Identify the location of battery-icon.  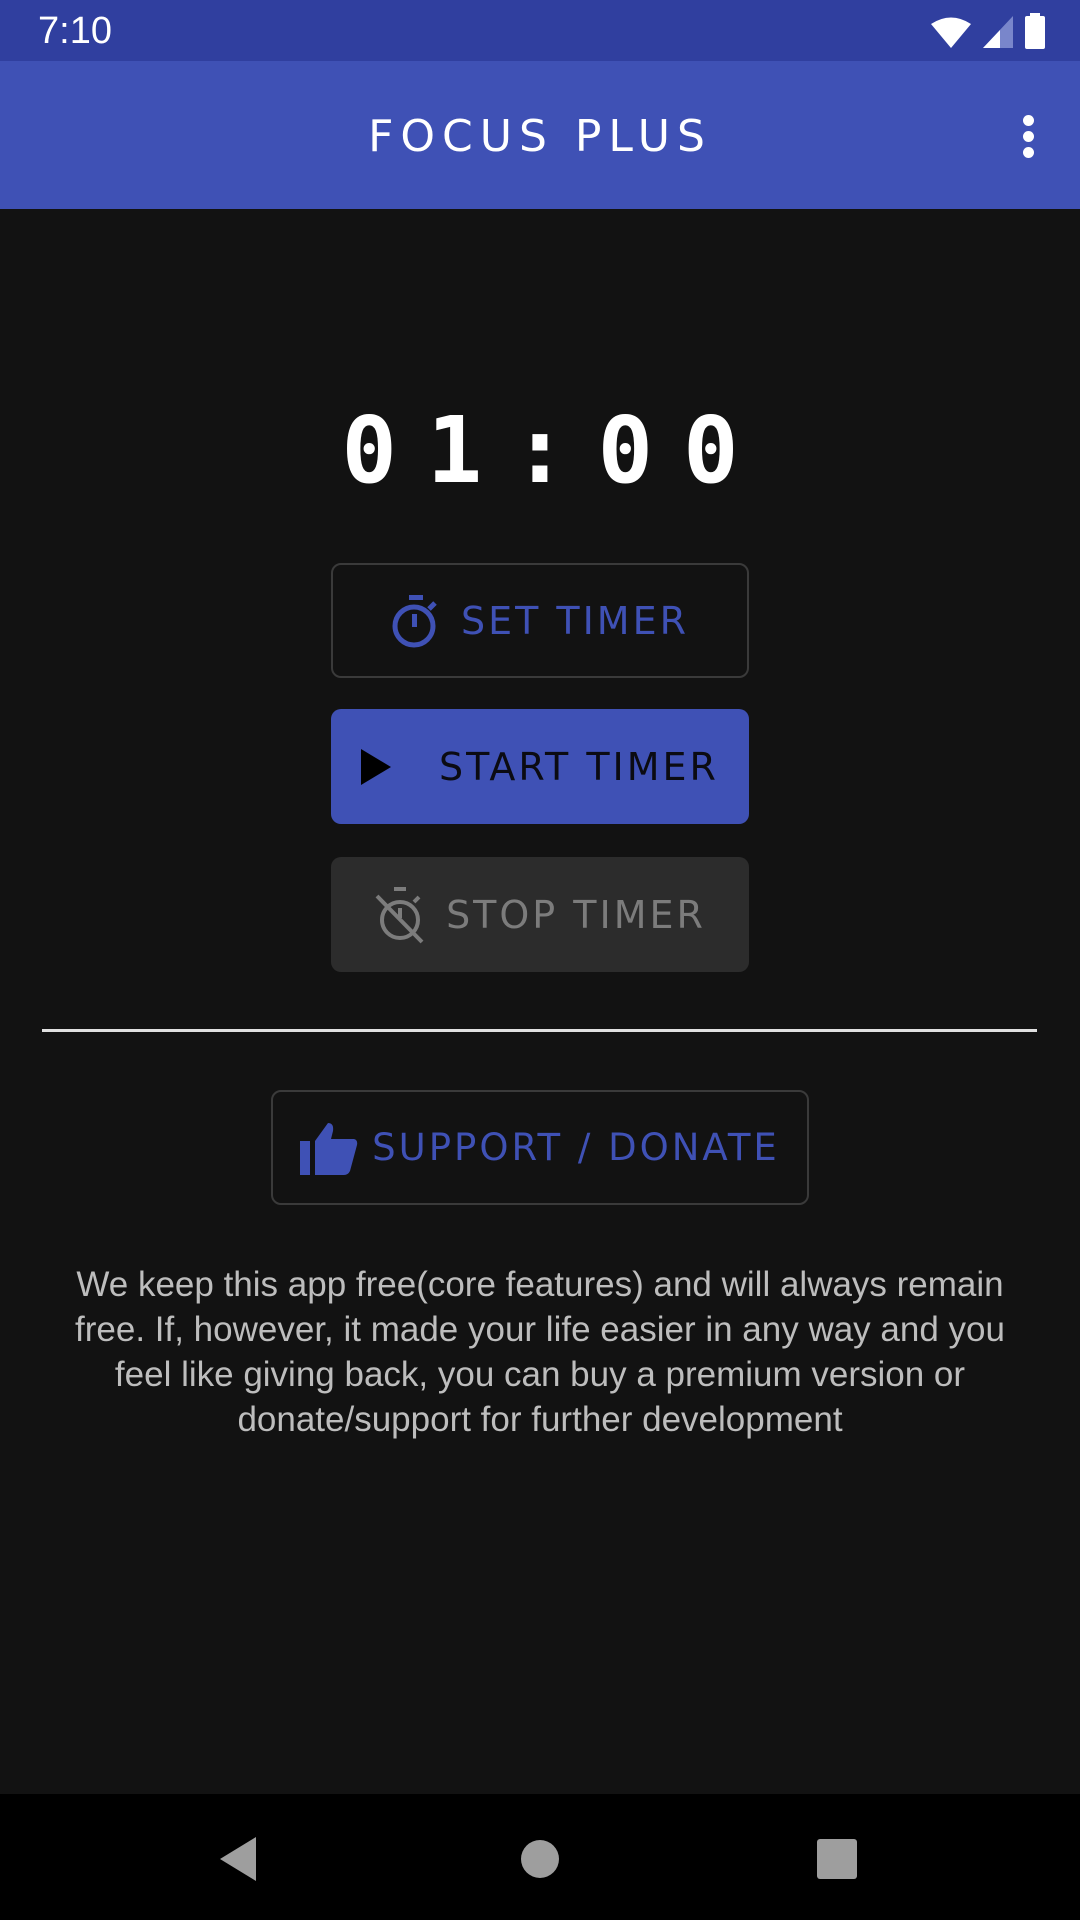
(1035, 31).